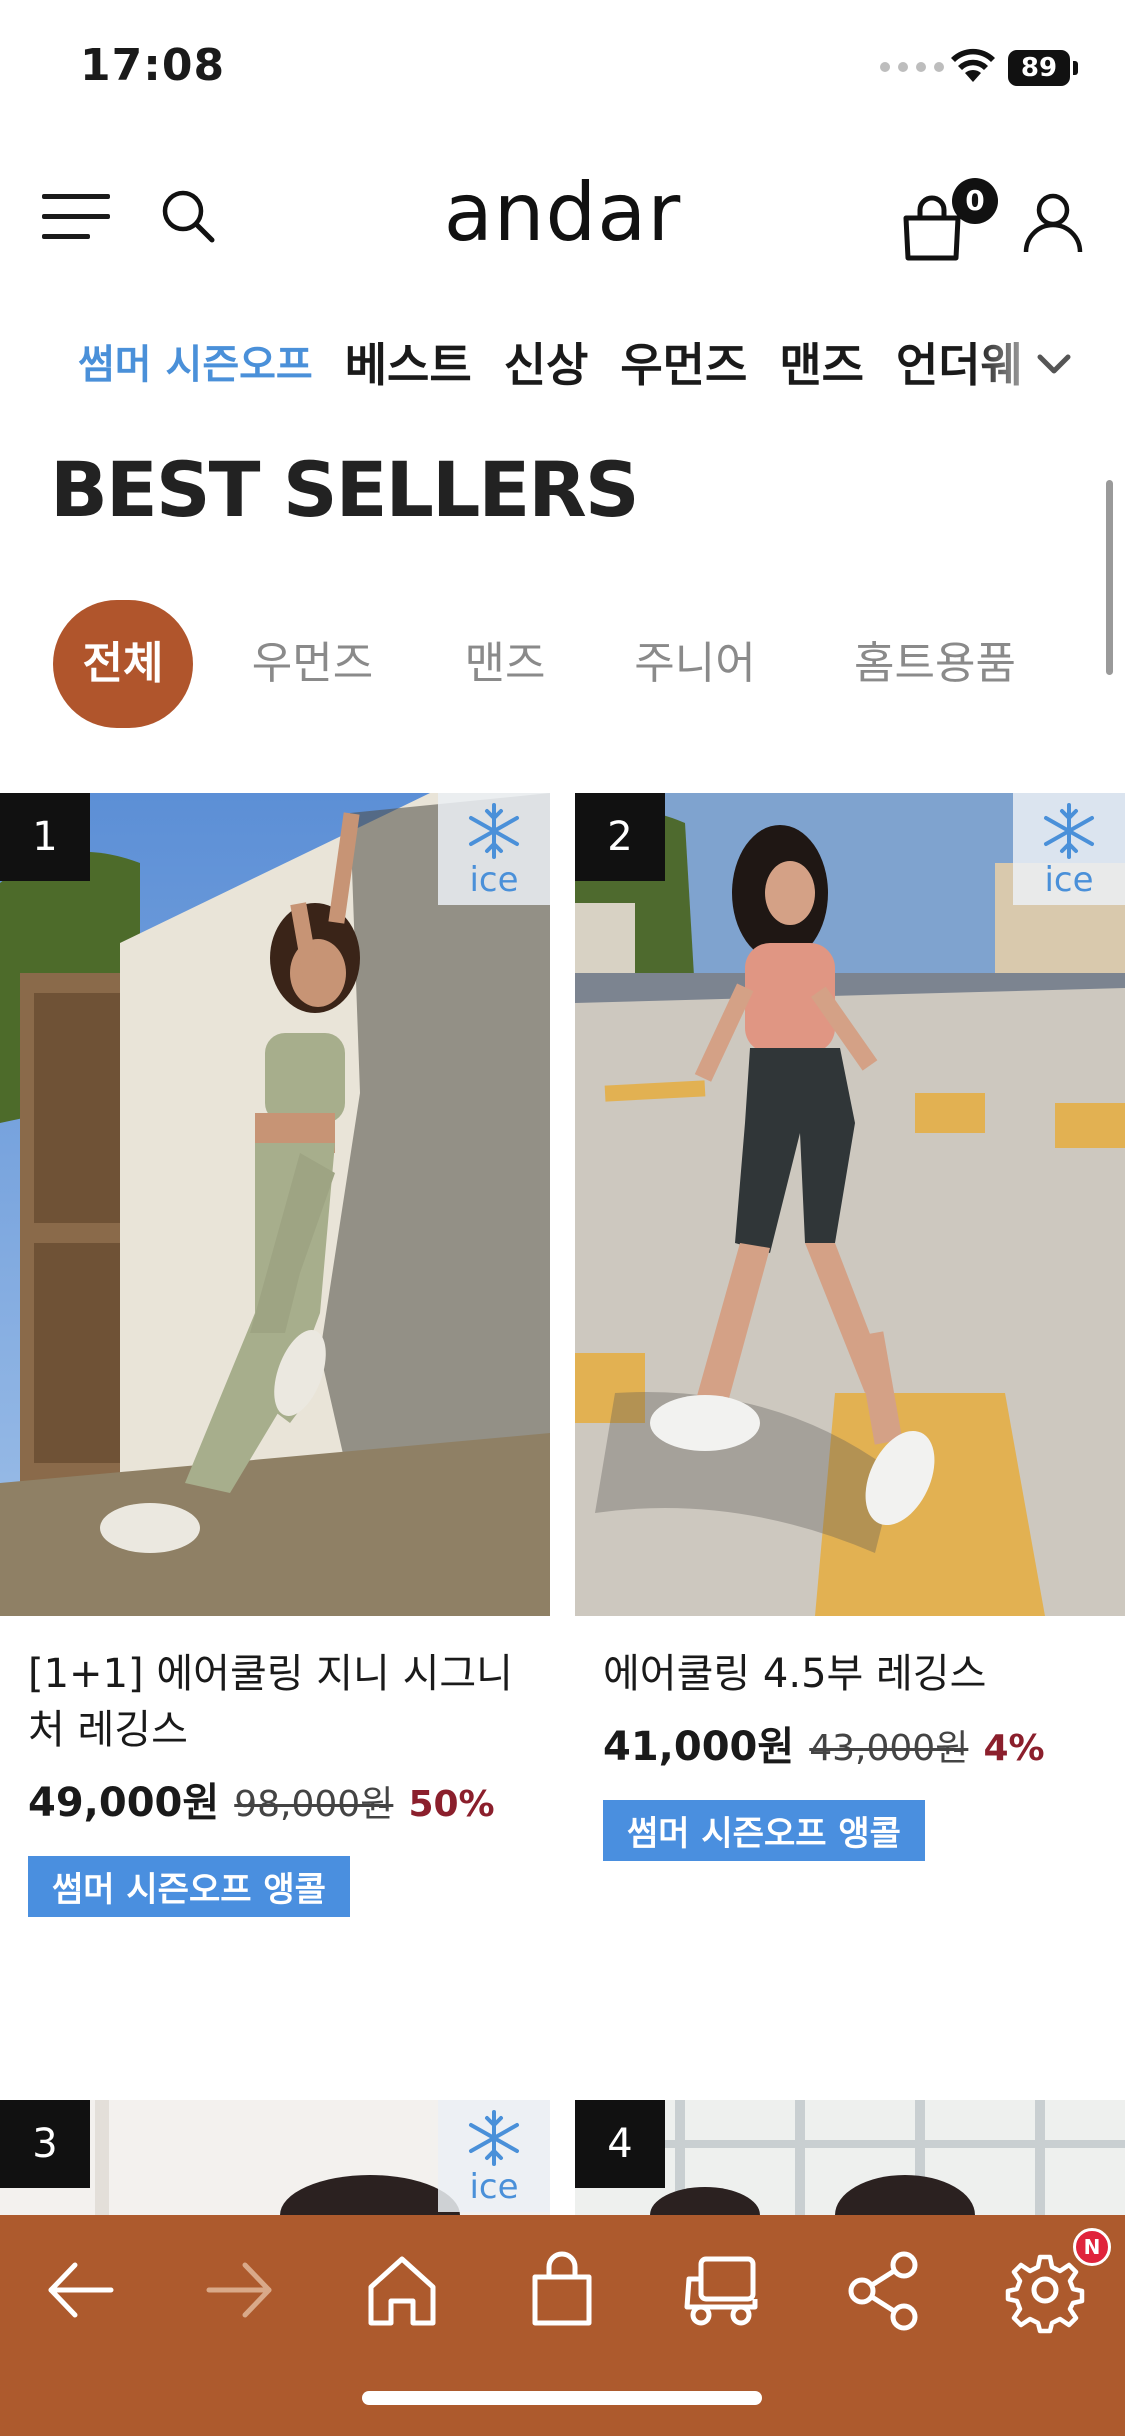  I want to click on brand-logo: andar, so click(562, 213).